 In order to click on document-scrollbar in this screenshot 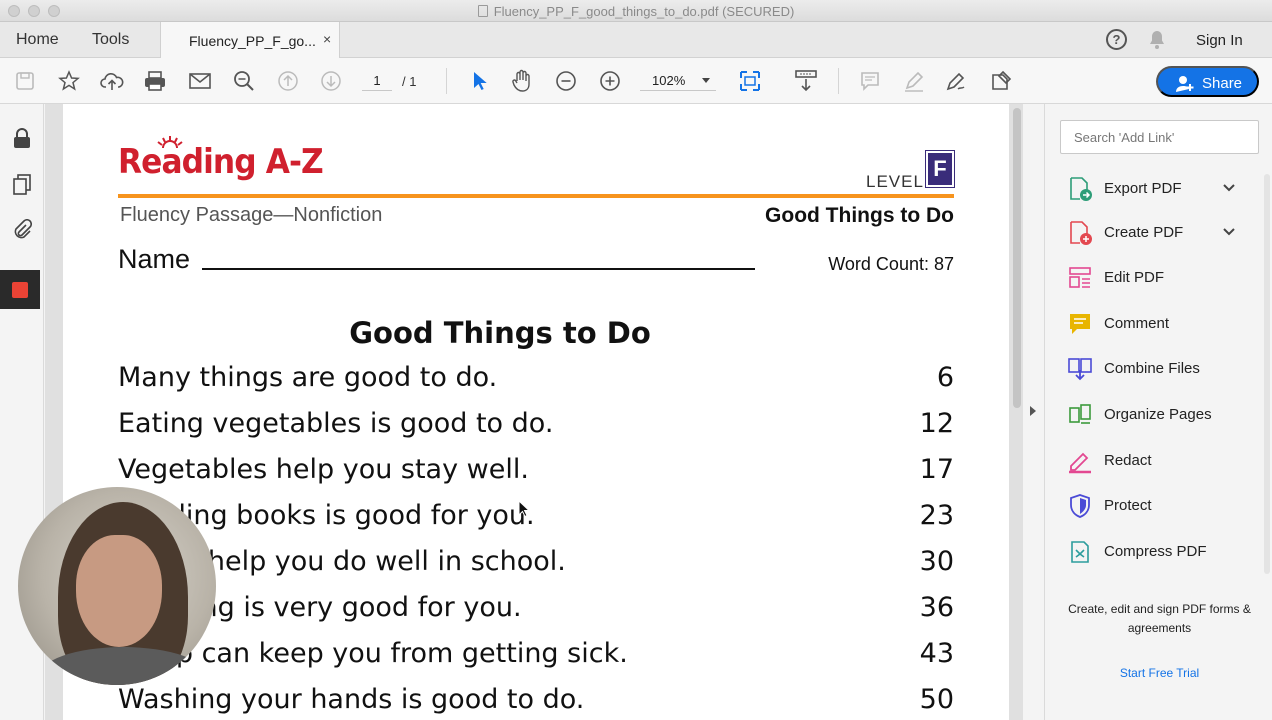, I will do `click(1017, 258)`.